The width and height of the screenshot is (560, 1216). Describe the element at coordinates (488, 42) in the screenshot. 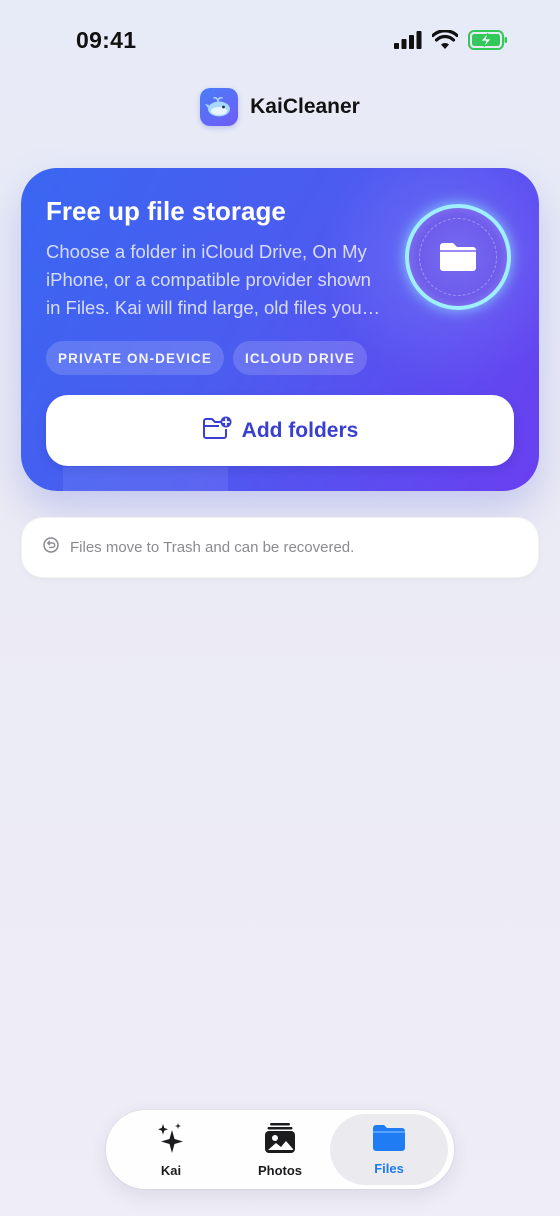

I see `battery-charging-icon` at that location.